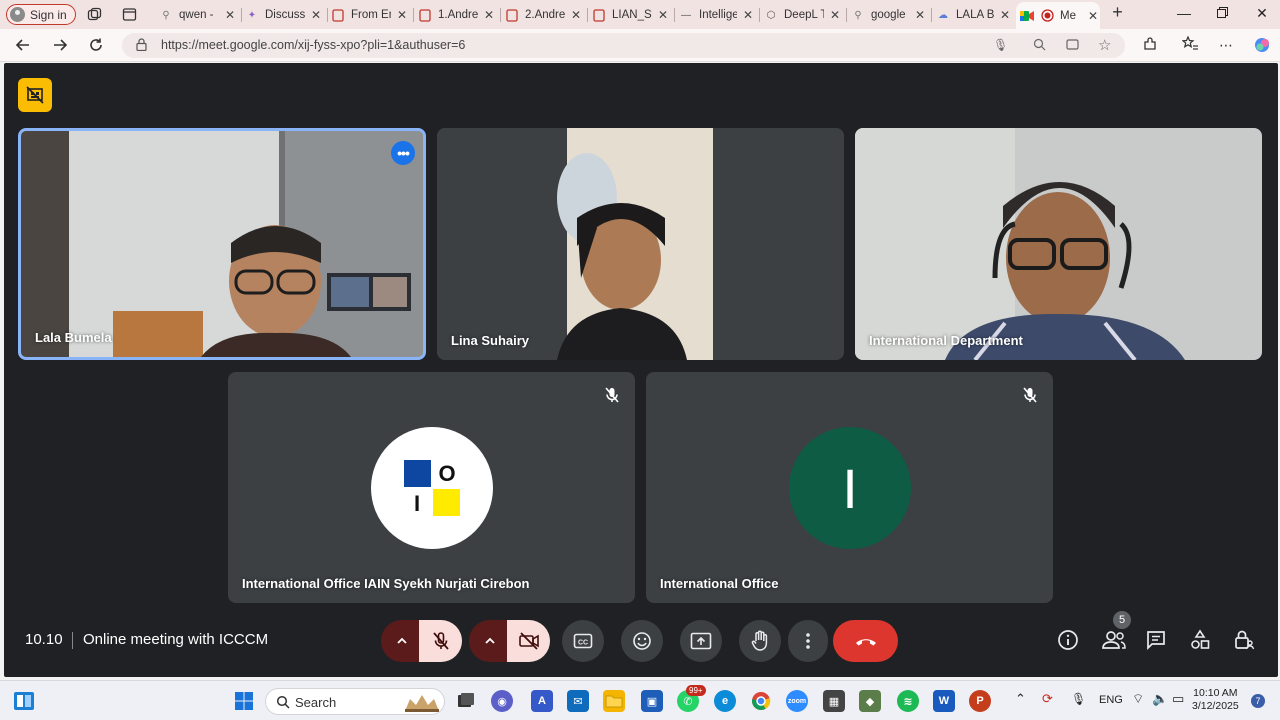 The height and width of the screenshot is (720, 1280). Describe the element at coordinates (355, 701) in the screenshot. I see `taskbar-search: Search` at that location.